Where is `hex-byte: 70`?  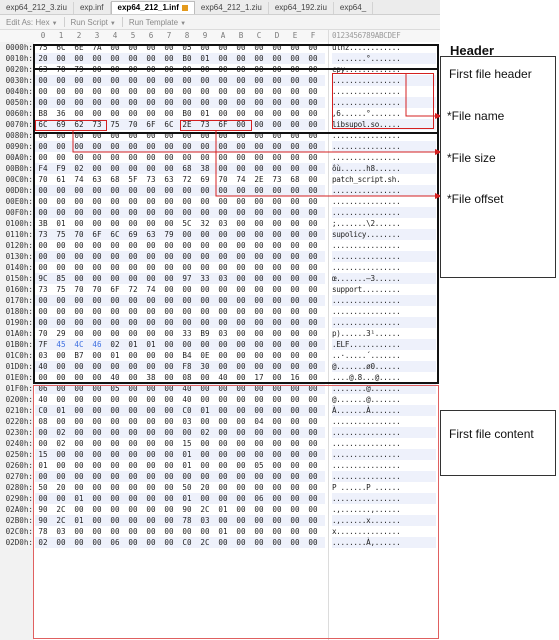
hex-byte: 70 is located at coordinates (133, 124).